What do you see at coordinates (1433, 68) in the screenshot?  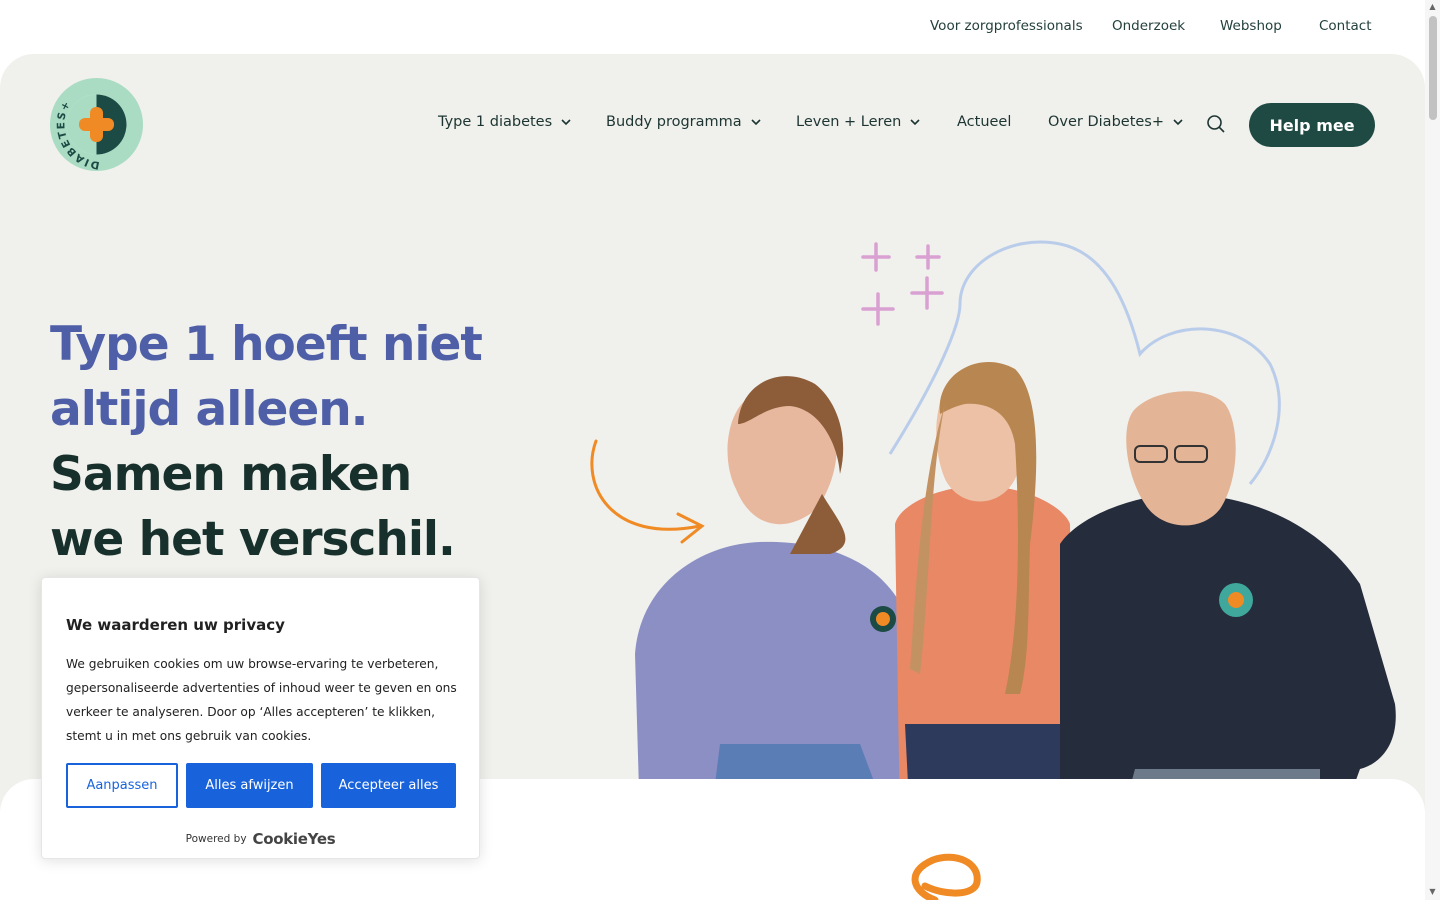 I see `scroll-thumb` at bounding box center [1433, 68].